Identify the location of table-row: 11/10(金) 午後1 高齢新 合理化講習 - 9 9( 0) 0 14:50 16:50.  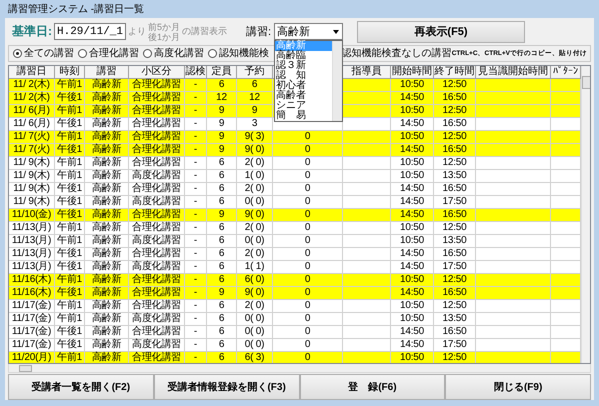
(295, 215).